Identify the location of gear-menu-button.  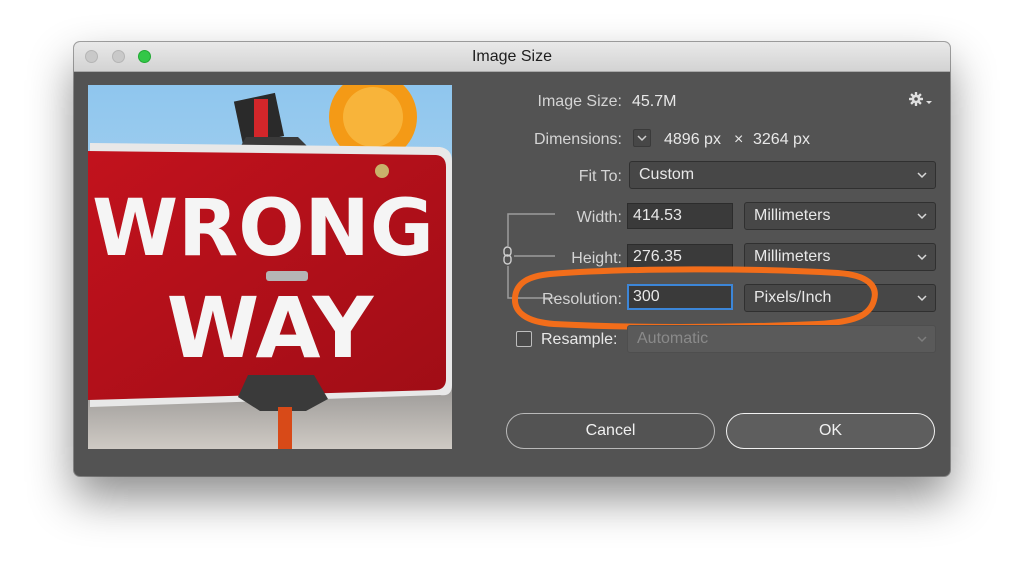
(921, 100).